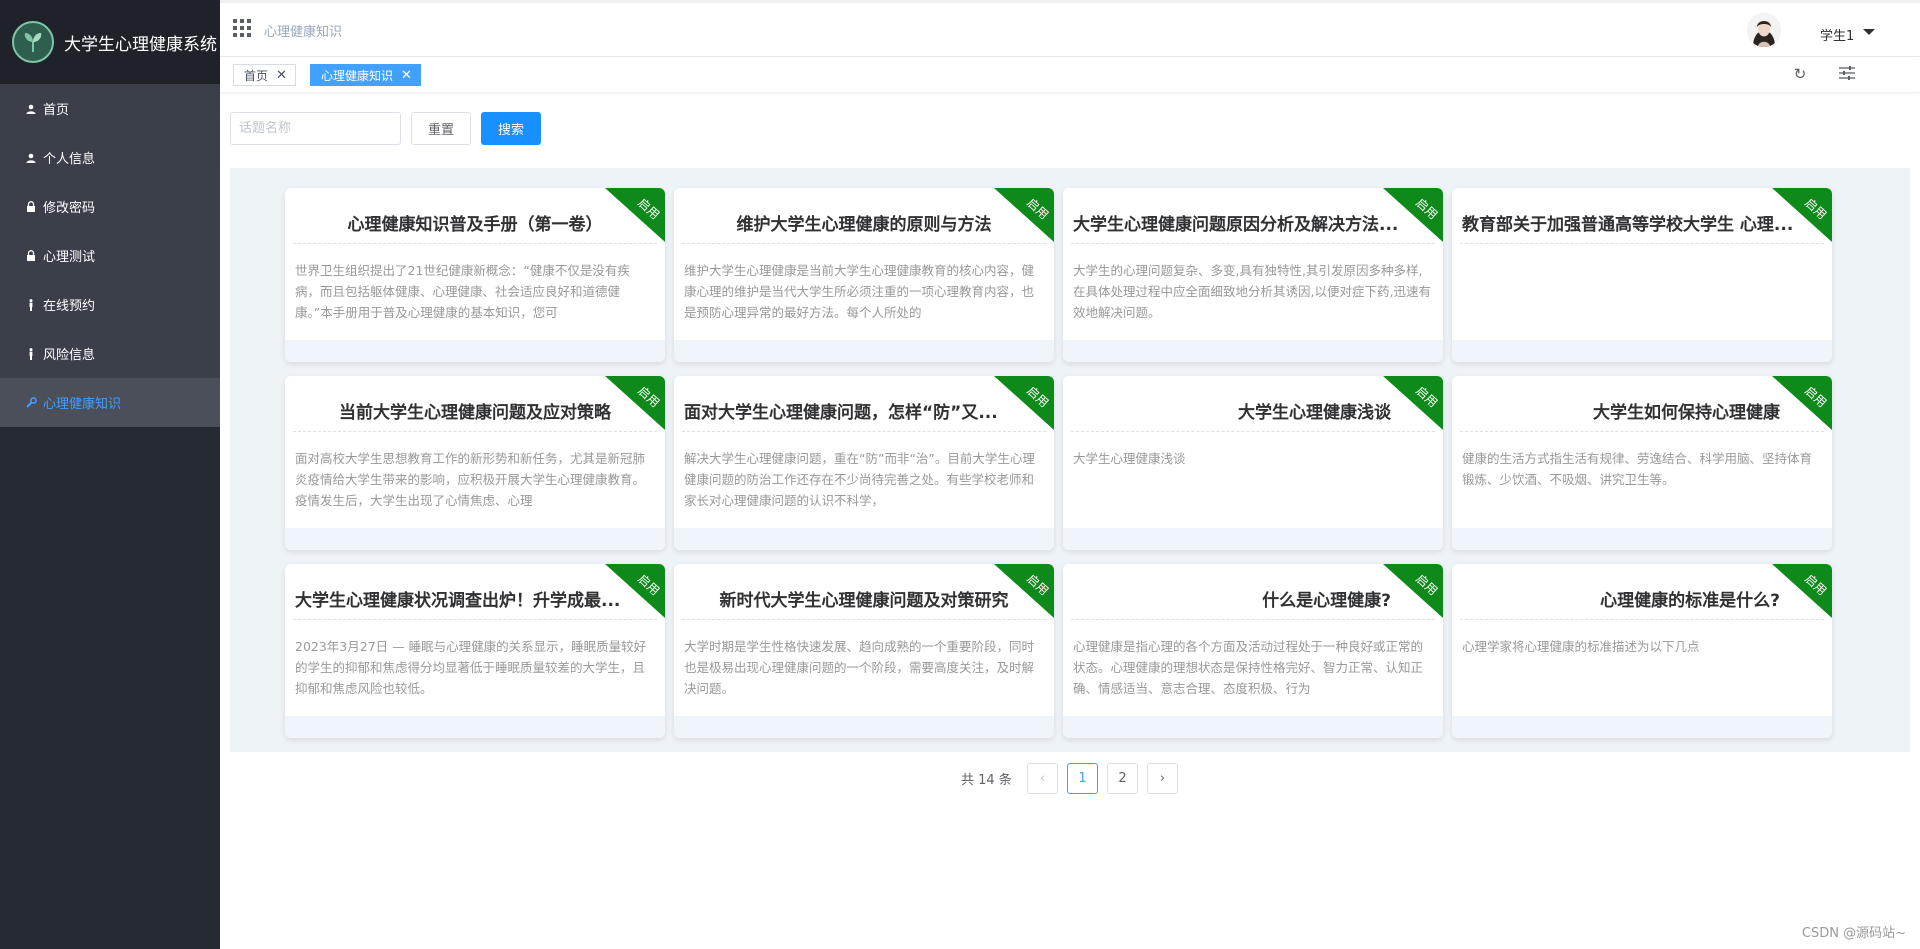 This screenshot has height=949, width=1920. Describe the element at coordinates (1042, 778) in the screenshot. I see `pagination-prev-button: ‹` at that location.